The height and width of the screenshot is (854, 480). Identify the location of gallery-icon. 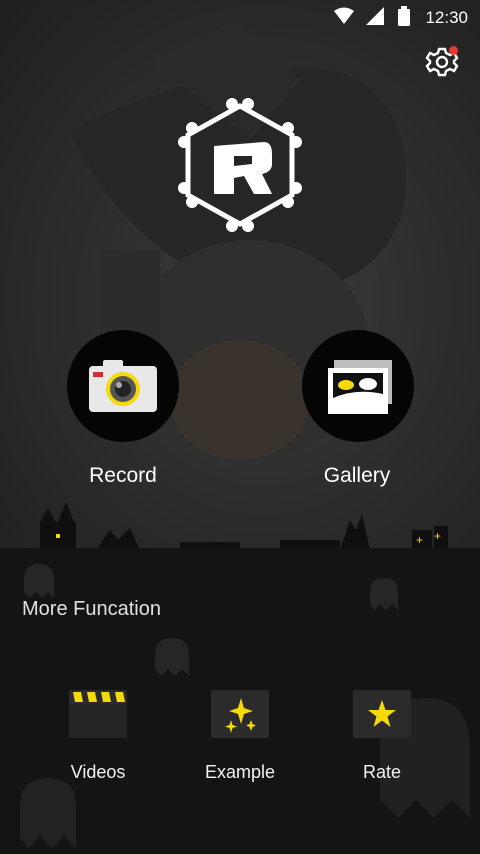
(360, 387).